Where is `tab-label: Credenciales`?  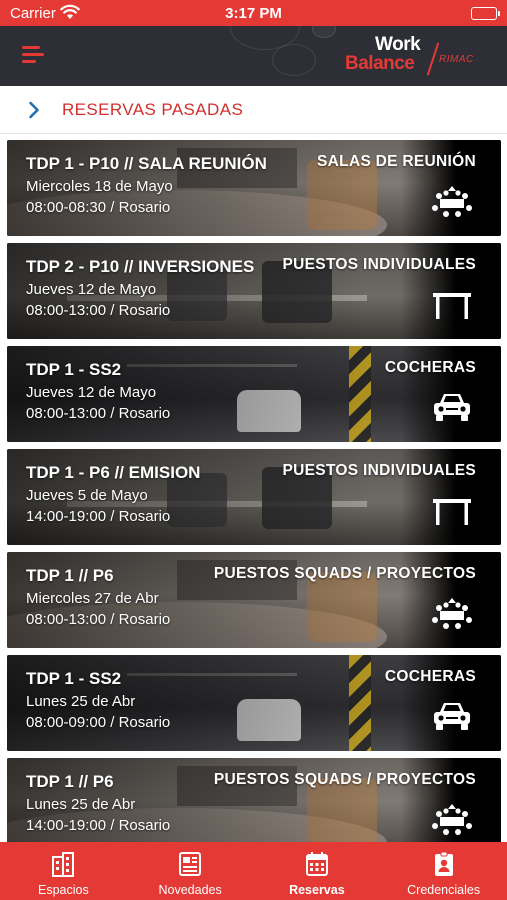 tab-label: Credenciales is located at coordinates (444, 890).